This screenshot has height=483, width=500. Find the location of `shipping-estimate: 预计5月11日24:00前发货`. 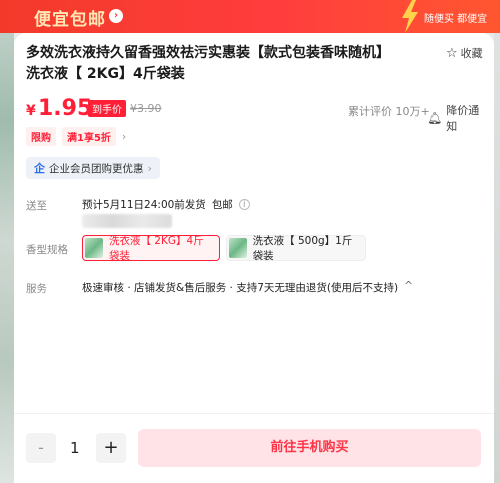

shipping-estimate: 预计5月11日24:00前发货 is located at coordinates (144, 205).